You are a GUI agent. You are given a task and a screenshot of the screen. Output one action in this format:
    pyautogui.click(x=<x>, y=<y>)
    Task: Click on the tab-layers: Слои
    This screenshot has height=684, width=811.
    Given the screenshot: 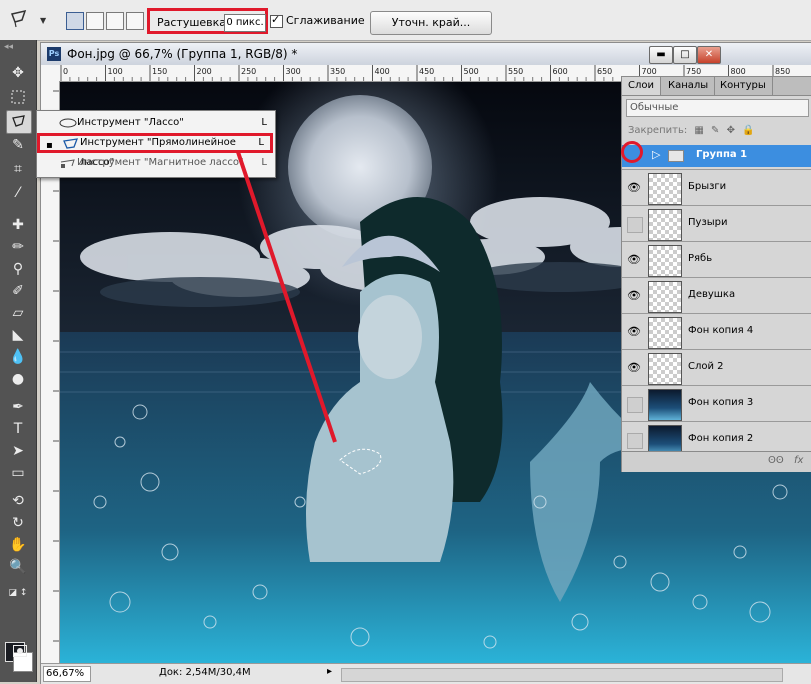 What is the action you would take?
    pyautogui.click(x=641, y=86)
    